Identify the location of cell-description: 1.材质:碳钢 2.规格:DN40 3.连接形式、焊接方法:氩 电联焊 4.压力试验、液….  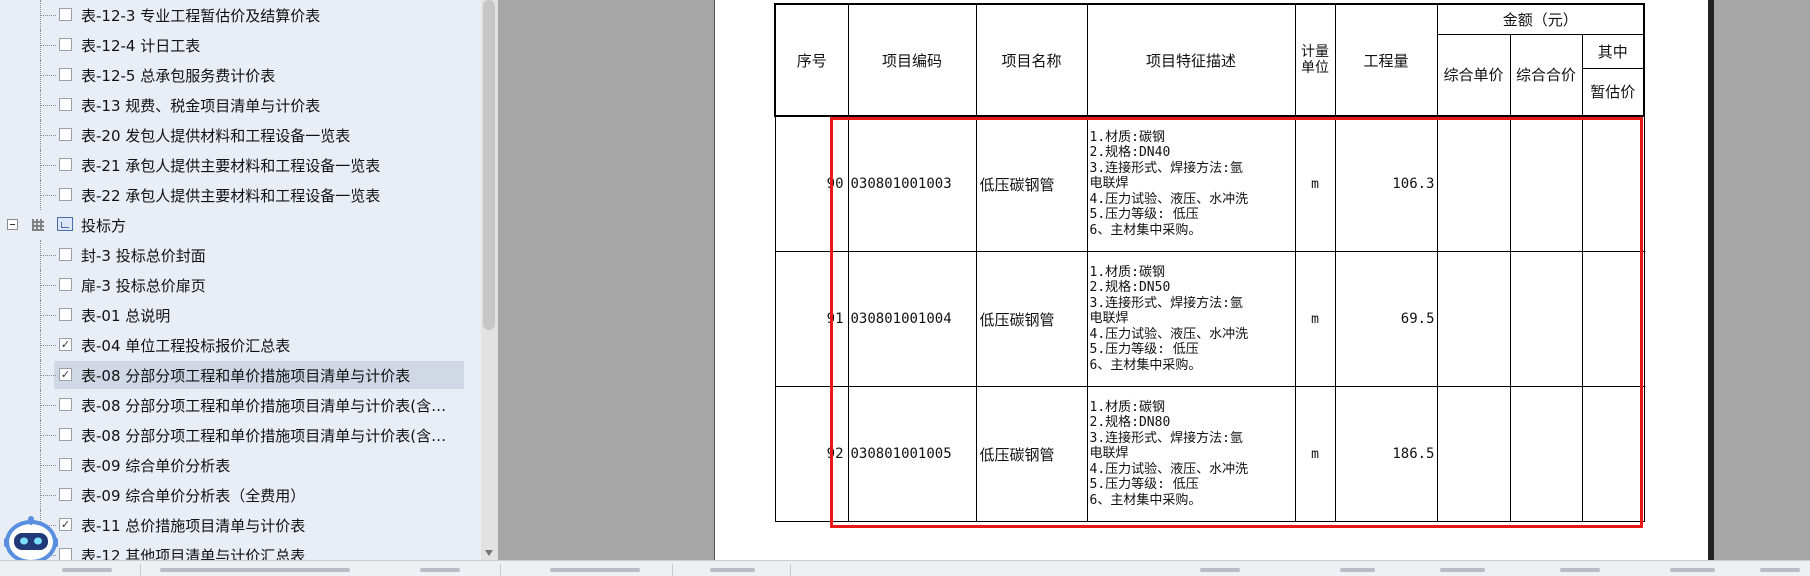
(1191, 183).